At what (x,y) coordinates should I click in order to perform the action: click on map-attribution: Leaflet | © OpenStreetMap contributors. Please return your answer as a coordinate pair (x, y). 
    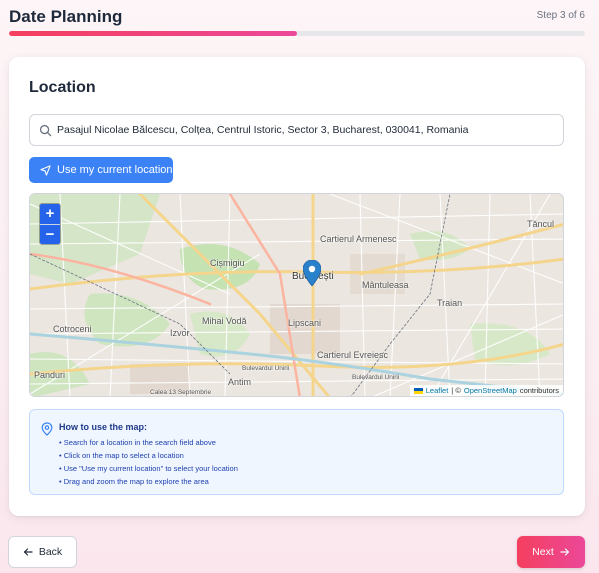
    Looking at the image, I should click on (486, 390).